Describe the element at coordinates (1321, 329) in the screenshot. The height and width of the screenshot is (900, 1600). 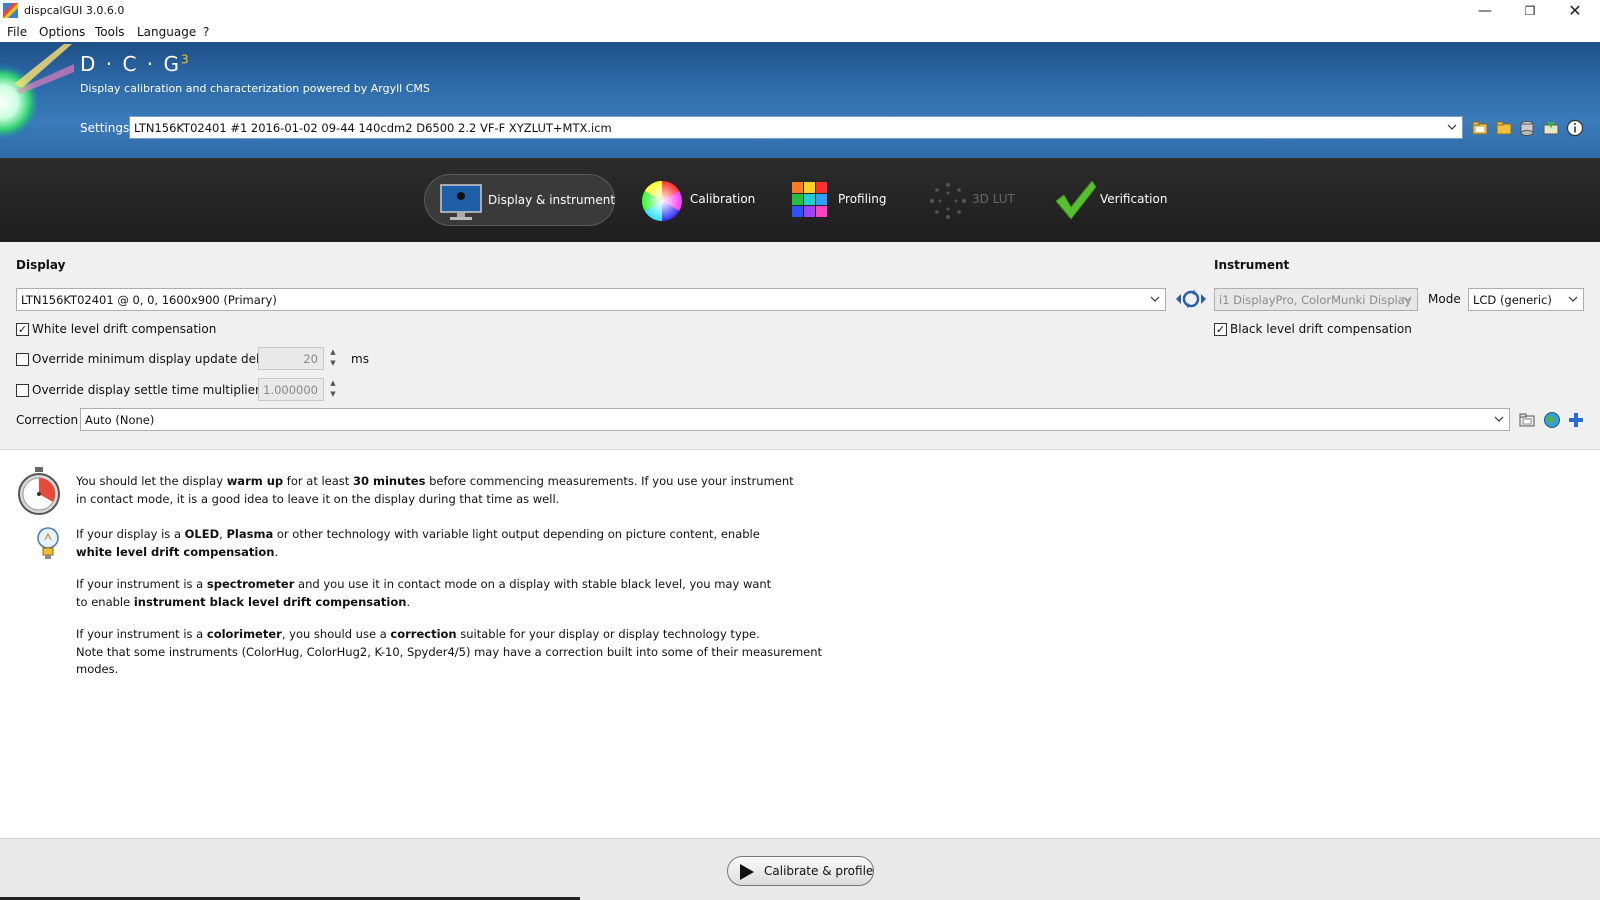
I see `black-drift-label: Black level drift compensation` at that location.